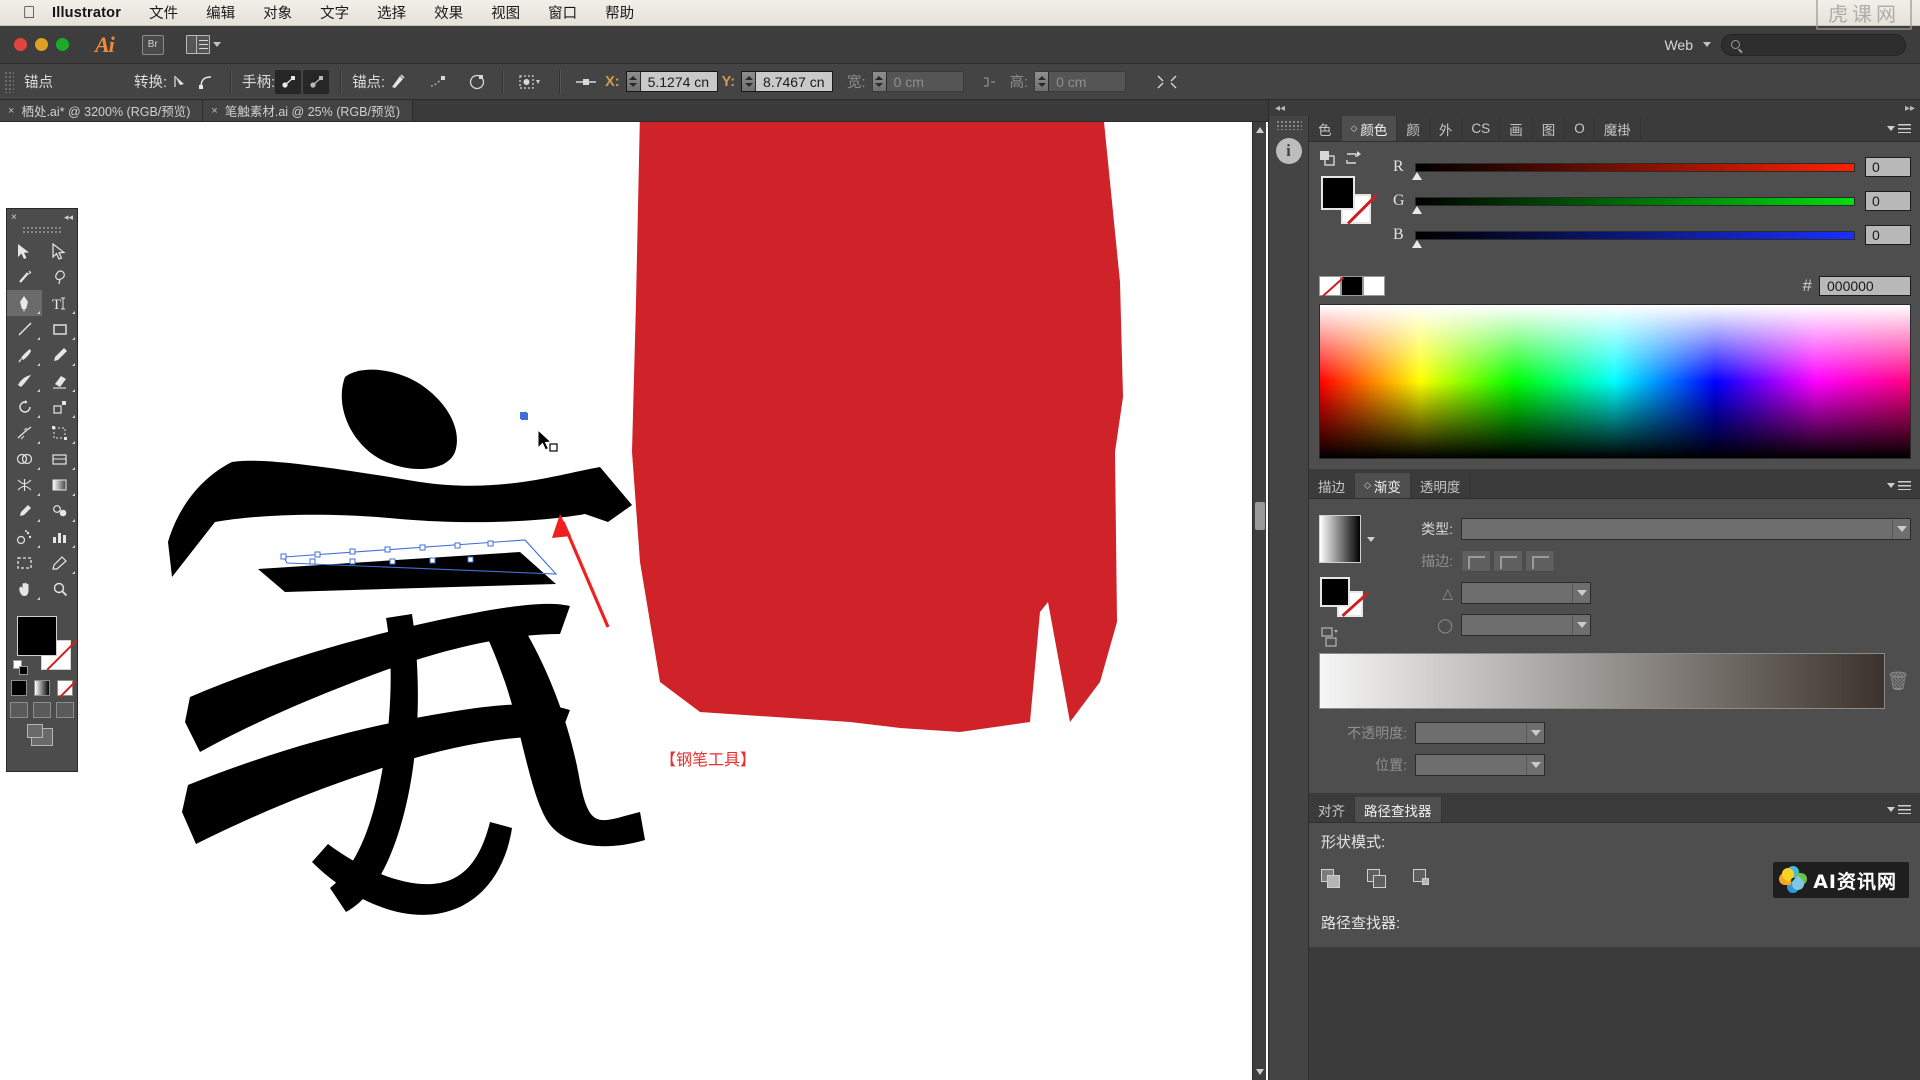 Image resolution: width=1920 pixels, height=1080 pixels. What do you see at coordinates (1686, 529) in the screenshot?
I see `gradient-type-select` at bounding box center [1686, 529].